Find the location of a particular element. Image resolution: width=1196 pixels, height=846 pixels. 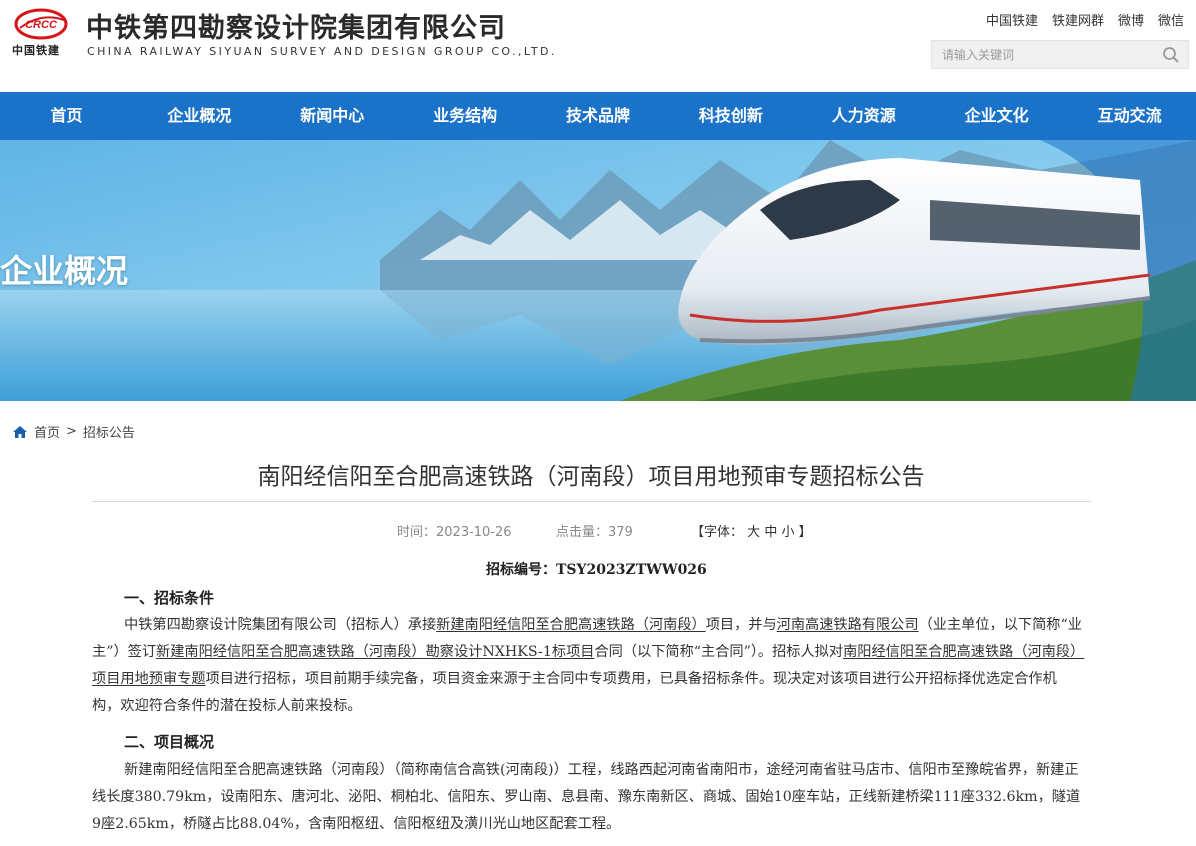

font-size-label: 【字体： is located at coordinates (717, 532).